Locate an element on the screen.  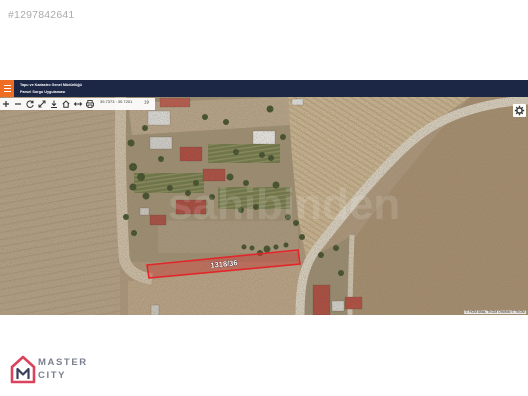
print-icon is located at coordinates (90, 104).